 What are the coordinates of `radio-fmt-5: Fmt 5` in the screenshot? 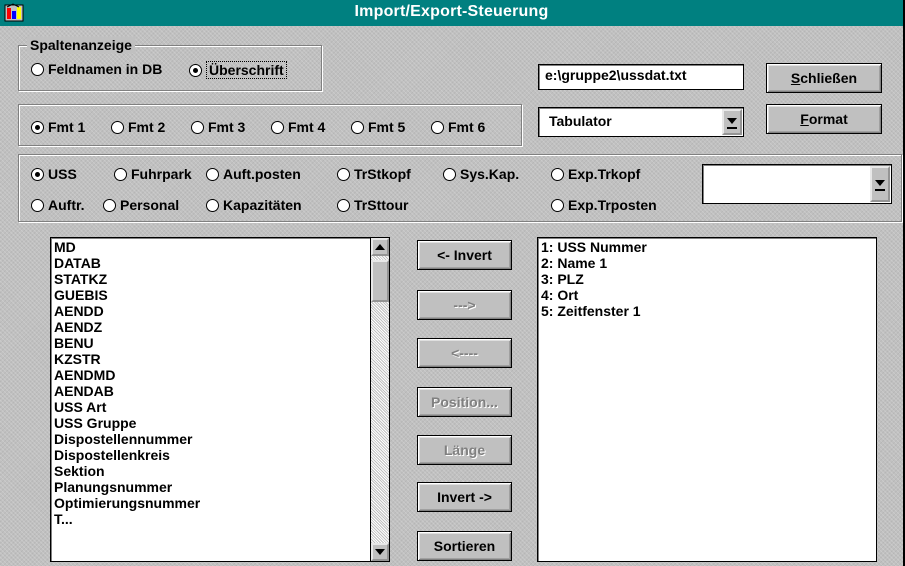 It's located at (378, 127).